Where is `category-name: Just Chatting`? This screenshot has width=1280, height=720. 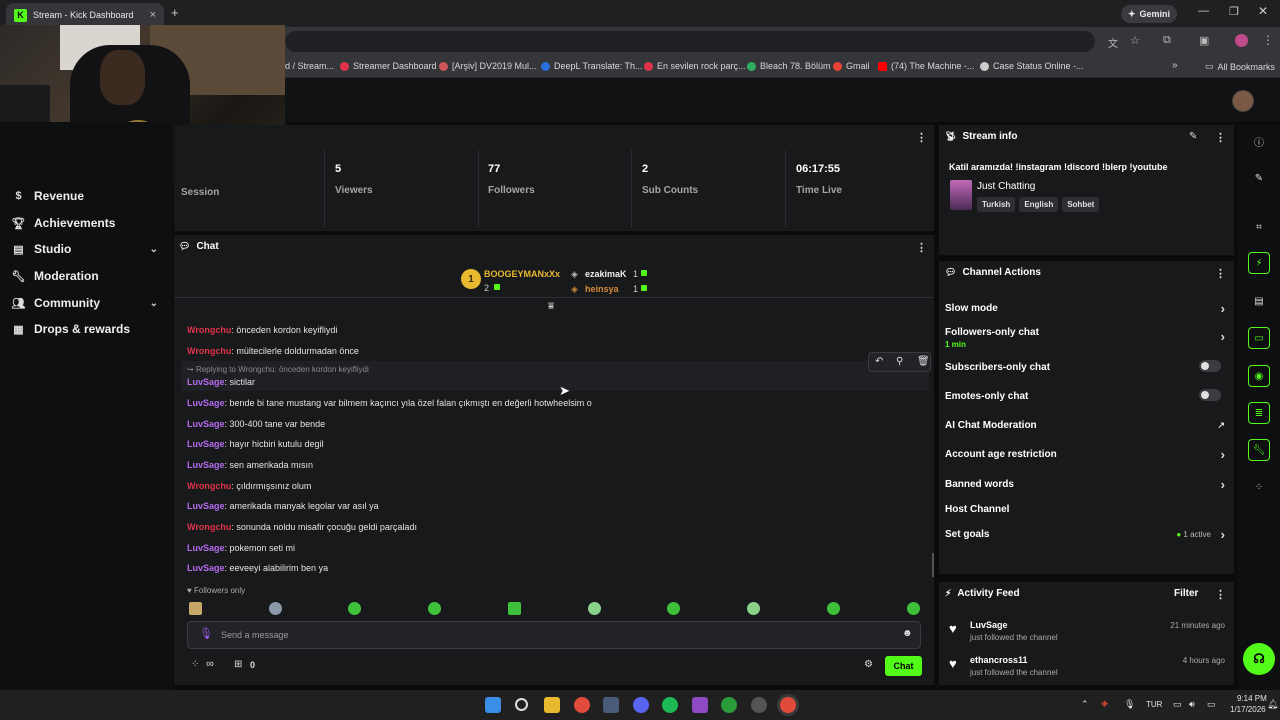 category-name: Just Chatting is located at coordinates (1006, 186).